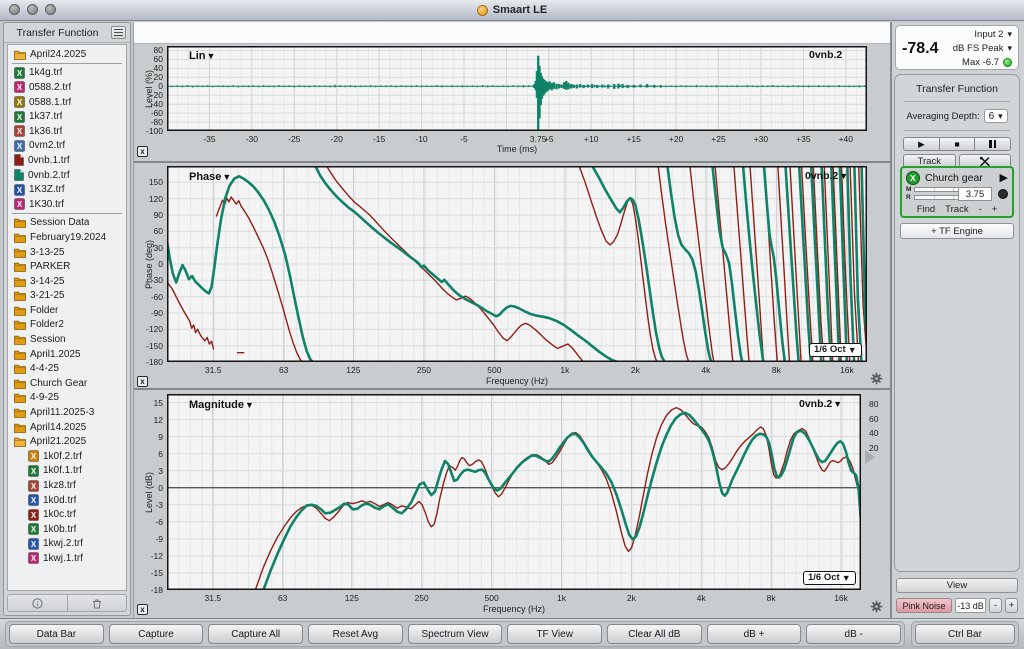 This screenshot has width=1024, height=649. I want to click on view-button: View, so click(957, 585).